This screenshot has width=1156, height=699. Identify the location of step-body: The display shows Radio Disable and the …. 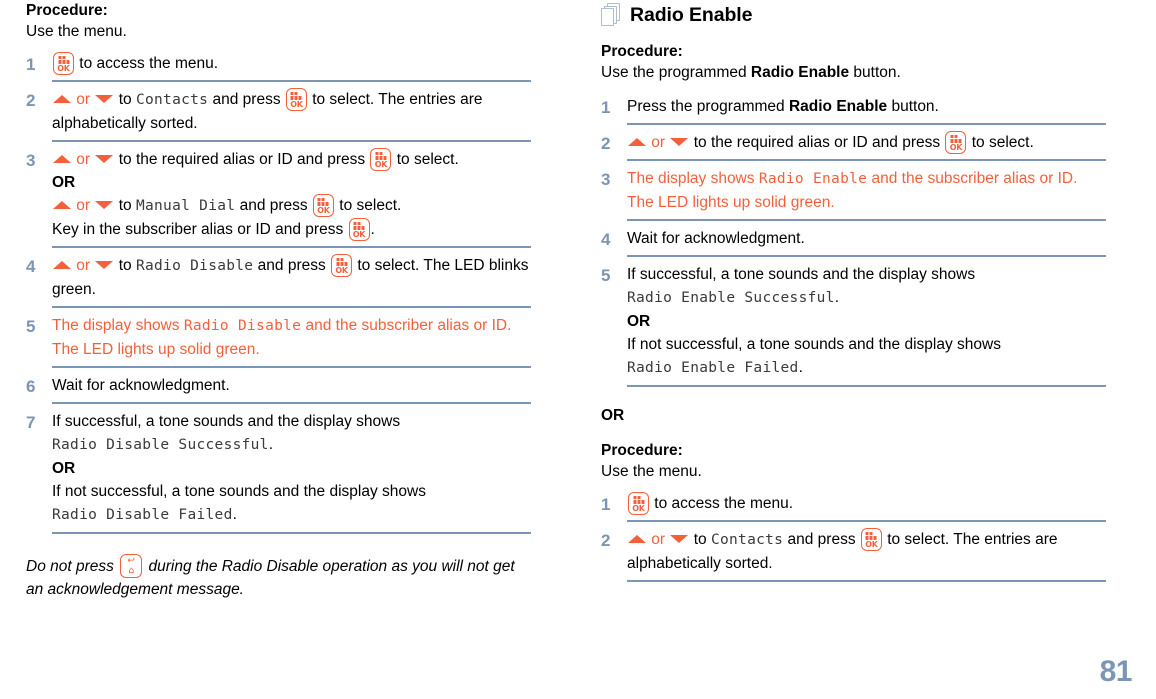
(291, 341).